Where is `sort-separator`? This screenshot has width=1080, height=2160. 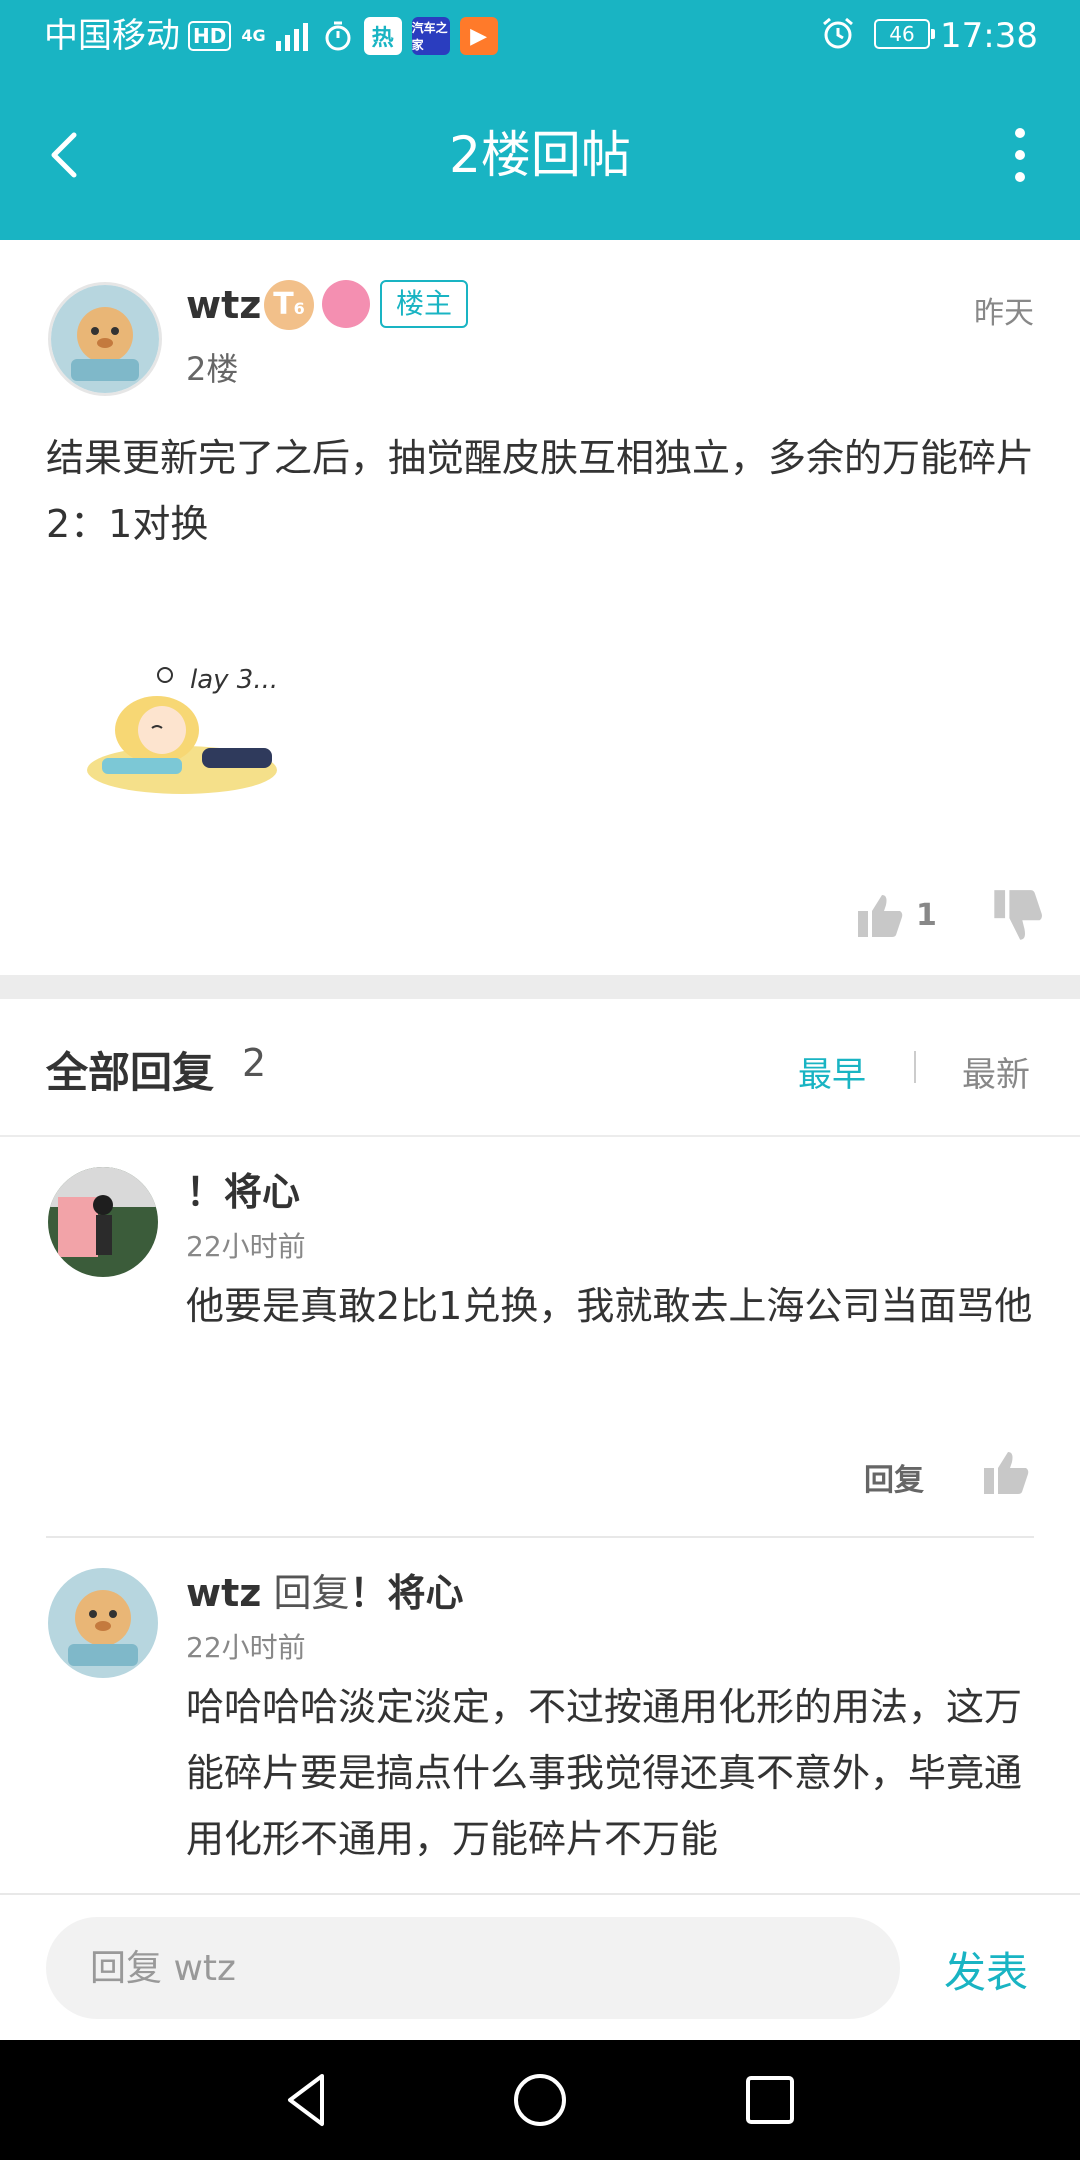
sort-separator is located at coordinates (915, 1067).